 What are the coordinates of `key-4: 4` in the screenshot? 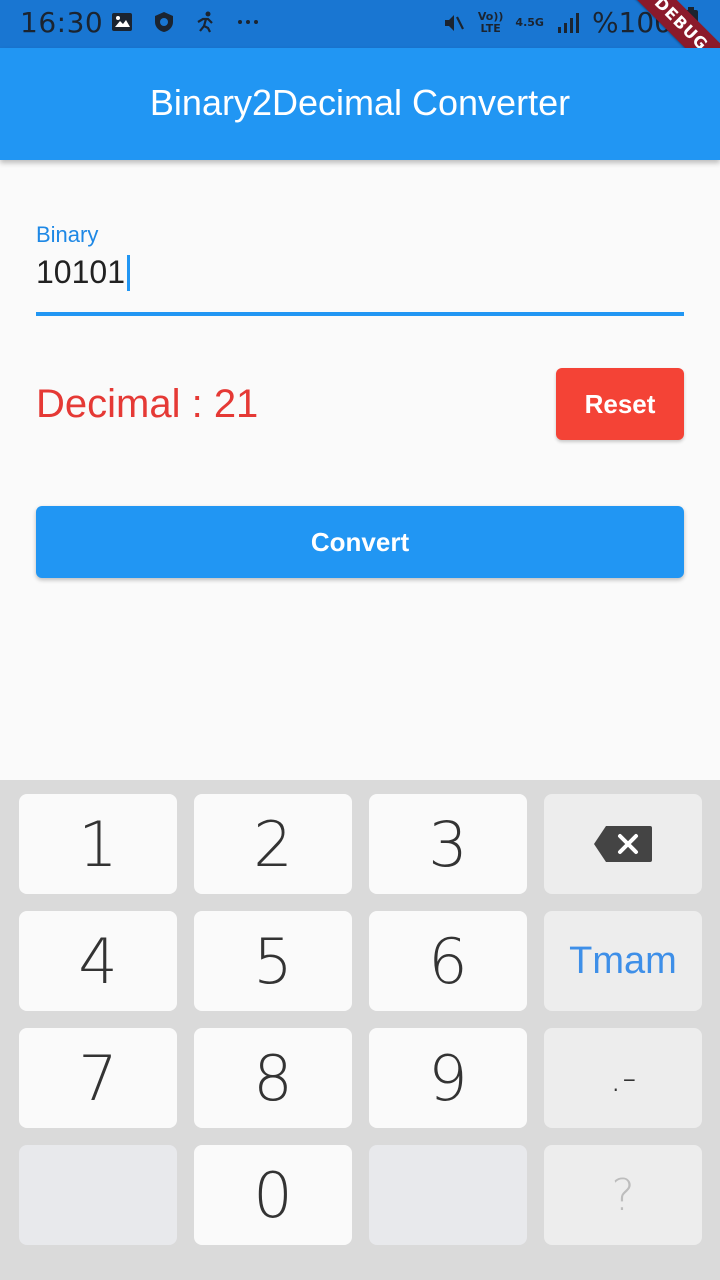 It's located at (98, 961).